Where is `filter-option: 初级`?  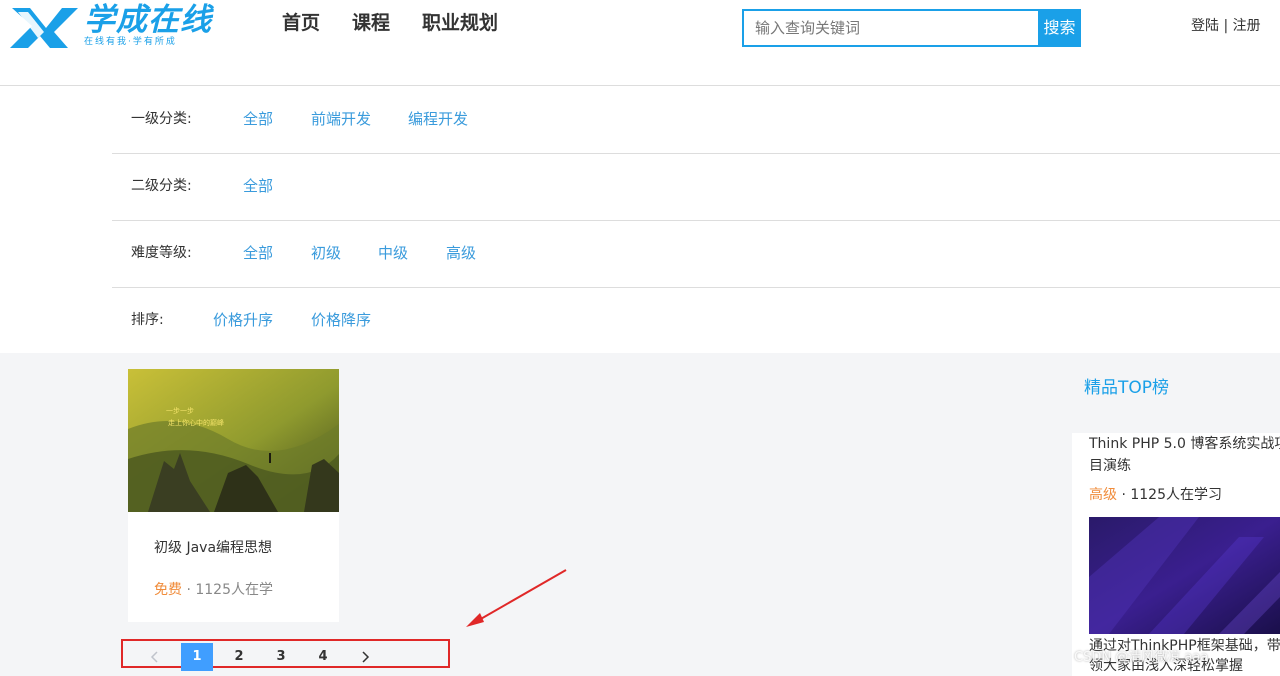 filter-option: 初级 is located at coordinates (326, 253).